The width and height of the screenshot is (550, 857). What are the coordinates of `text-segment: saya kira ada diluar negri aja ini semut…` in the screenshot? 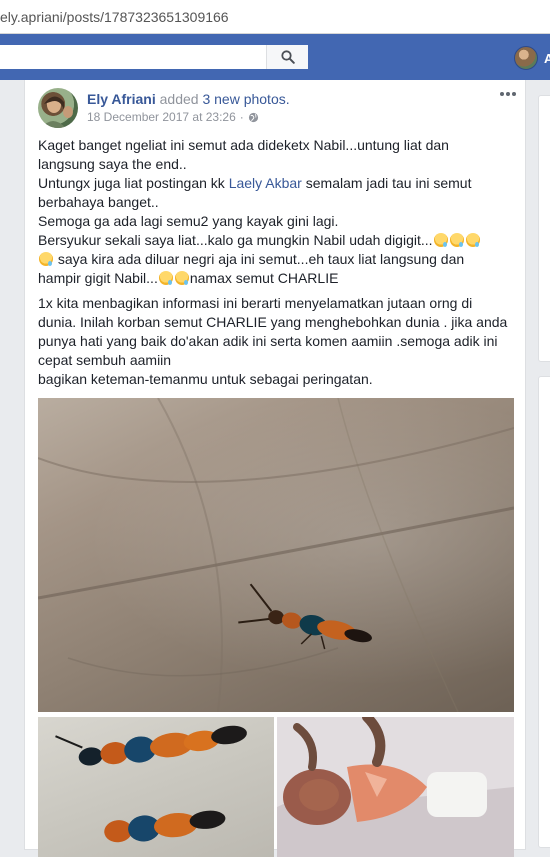 It's located at (261, 259).